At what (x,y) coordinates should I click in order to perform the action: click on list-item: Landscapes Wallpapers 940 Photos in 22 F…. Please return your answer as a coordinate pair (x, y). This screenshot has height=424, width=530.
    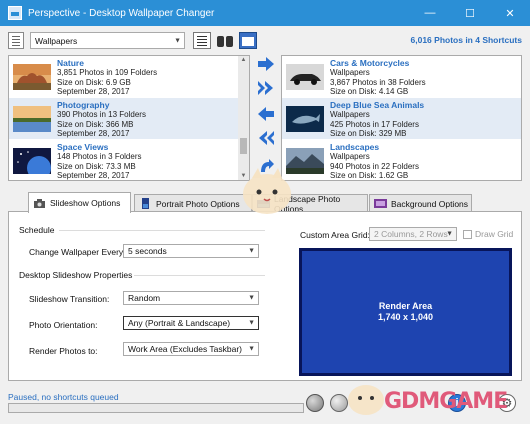
    Looking at the image, I should click on (401, 160).